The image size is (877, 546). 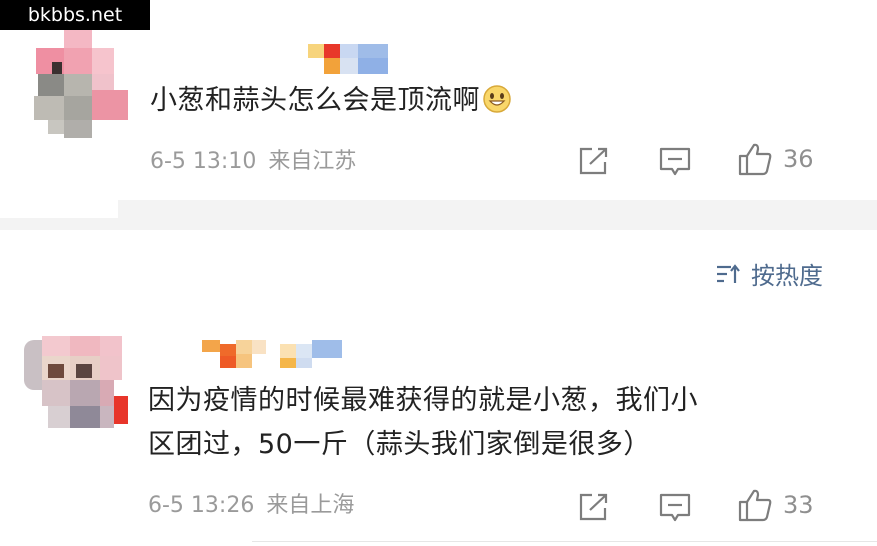 What do you see at coordinates (75, 15) in the screenshot?
I see `watermark: bkbbs.net` at bounding box center [75, 15].